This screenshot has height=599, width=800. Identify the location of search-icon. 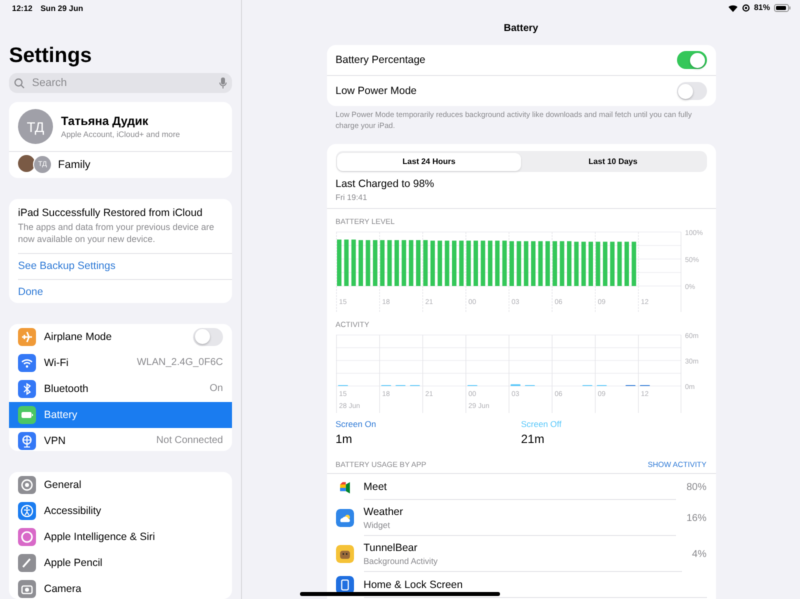
(19, 83).